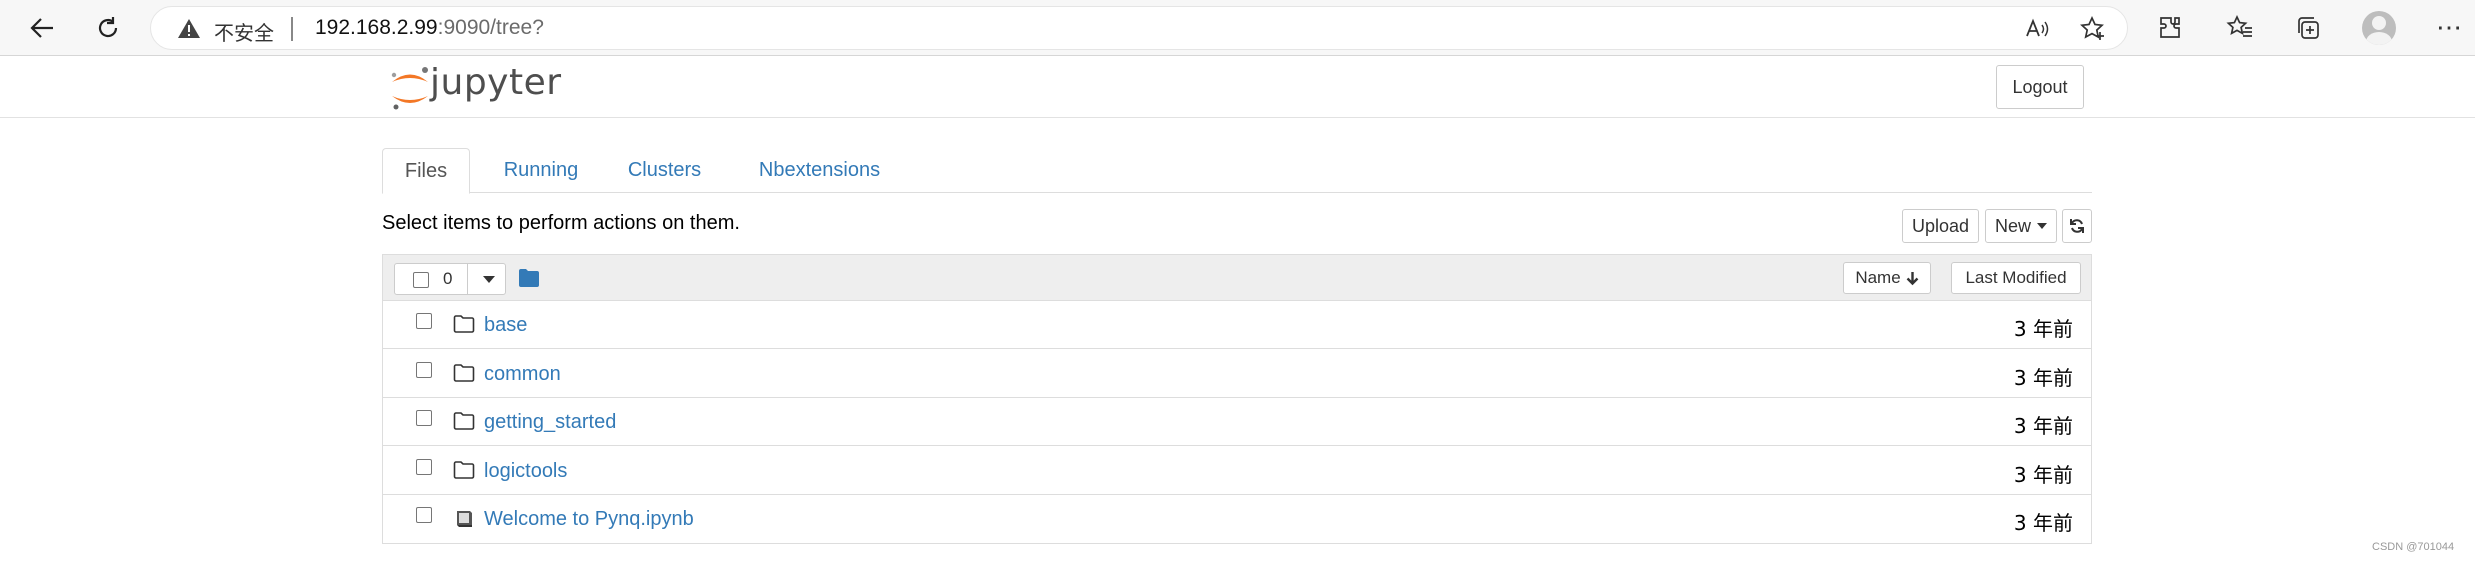  I want to click on browser-toolbar: 不安全 192.168.2.99:9090/tree? ⋯, so click(1237, 28).